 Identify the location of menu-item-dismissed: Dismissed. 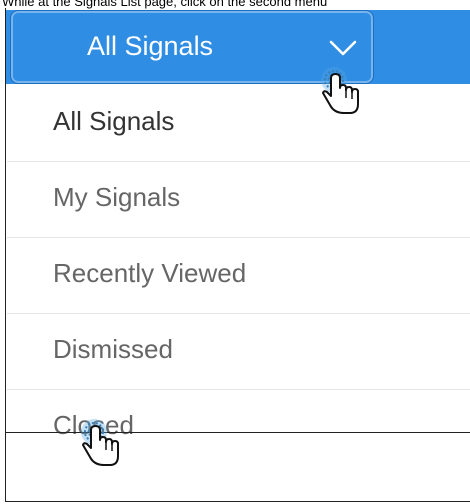
(238, 352).